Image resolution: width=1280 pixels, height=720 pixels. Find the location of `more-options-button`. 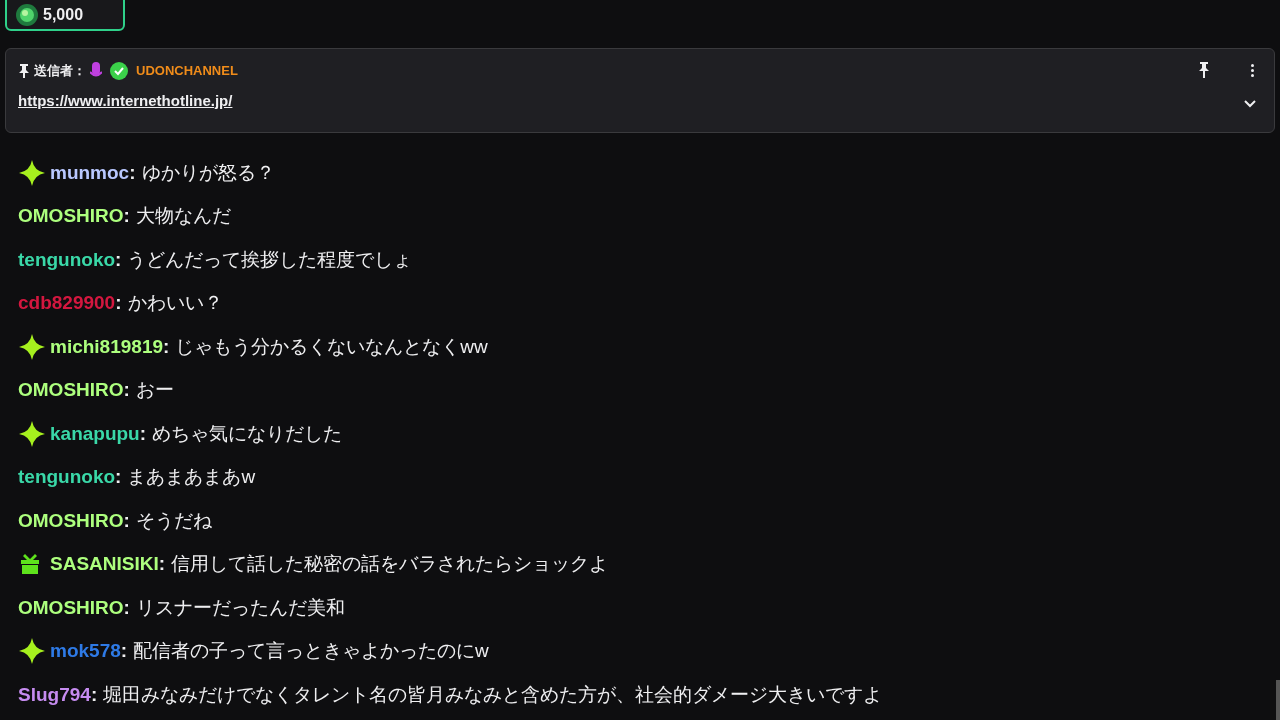

more-options-button is located at coordinates (1252, 70).